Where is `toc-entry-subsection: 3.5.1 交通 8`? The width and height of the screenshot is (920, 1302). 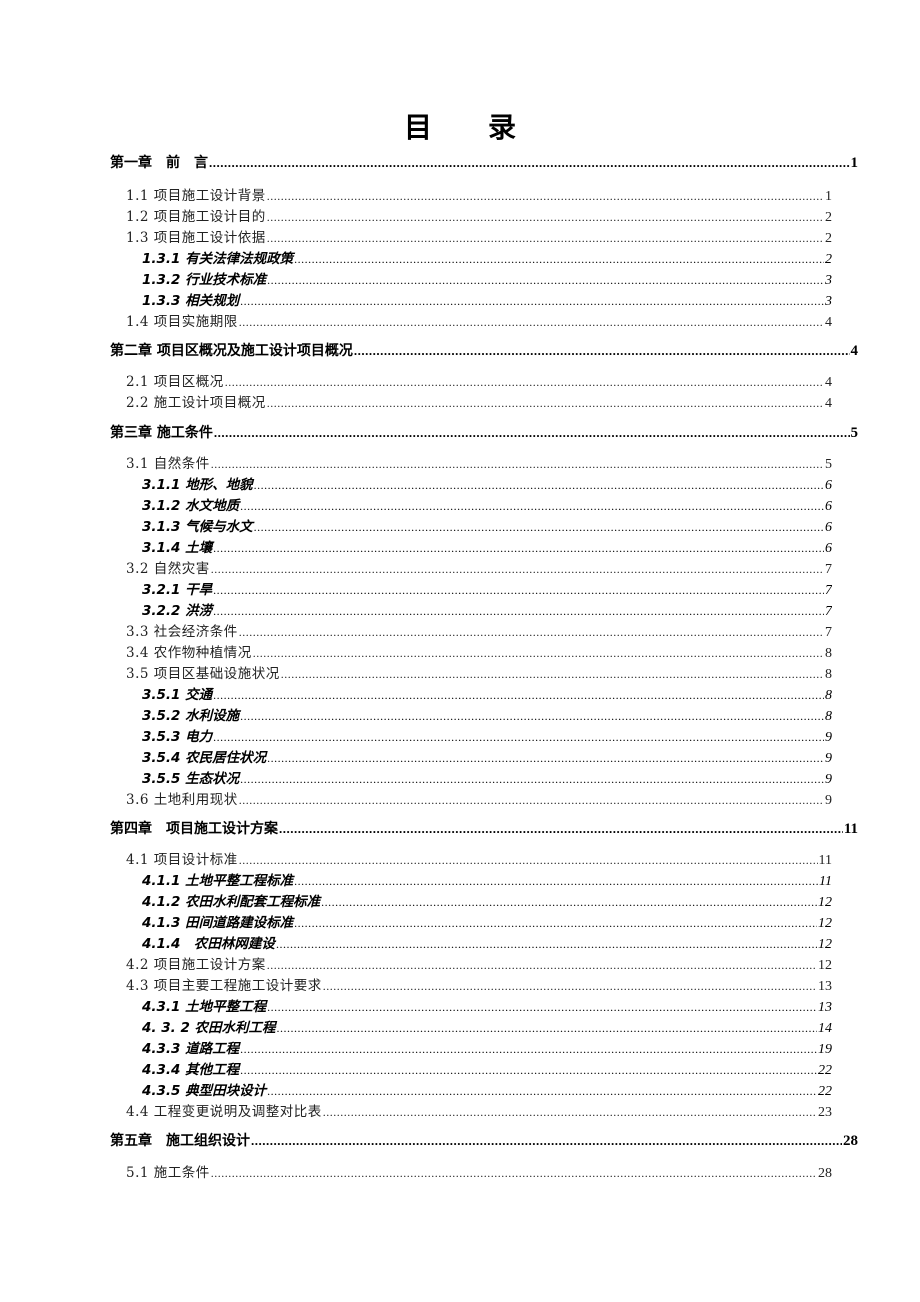 toc-entry-subsection: 3.5.1 交通 8 is located at coordinates (487, 693).